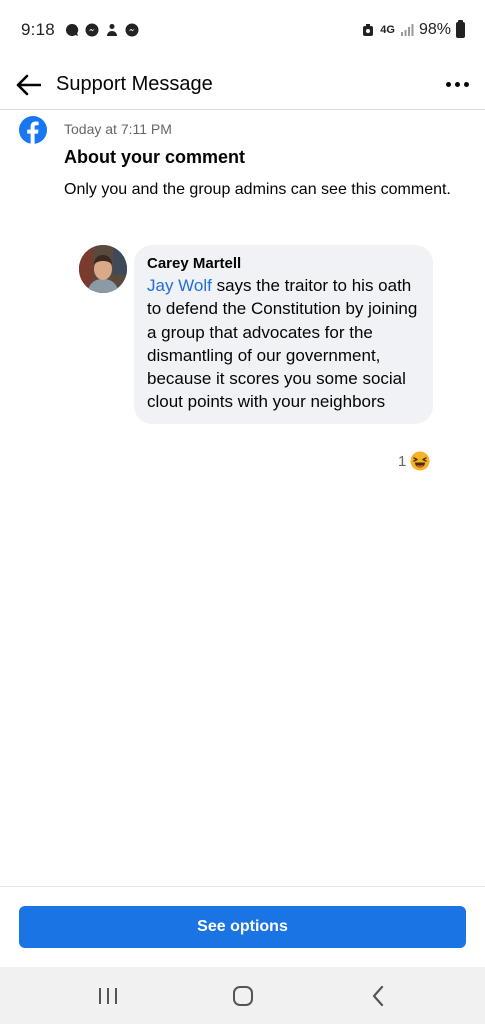  What do you see at coordinates (33, 130) in the screenshot?
I see `facebook-logo-icon` at bounding box center [33, 130].